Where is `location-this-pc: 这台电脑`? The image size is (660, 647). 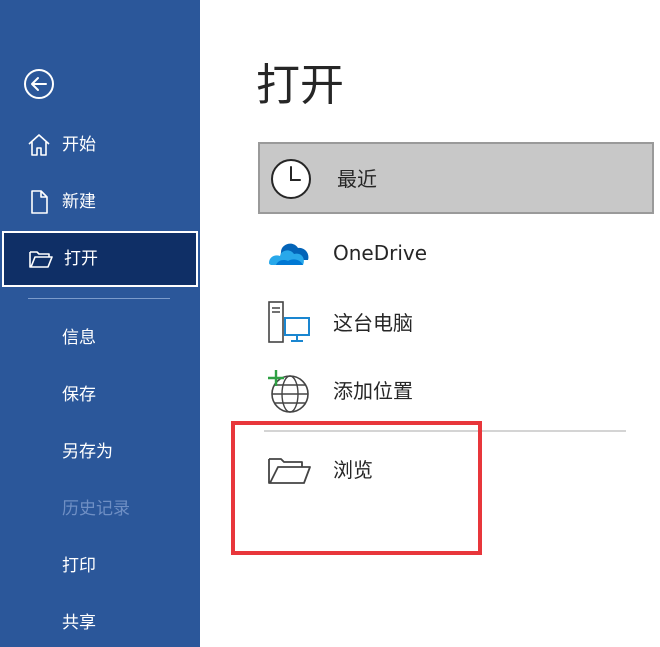 location-this-pc: 这台电脑 is located at coordinates (456, 323).